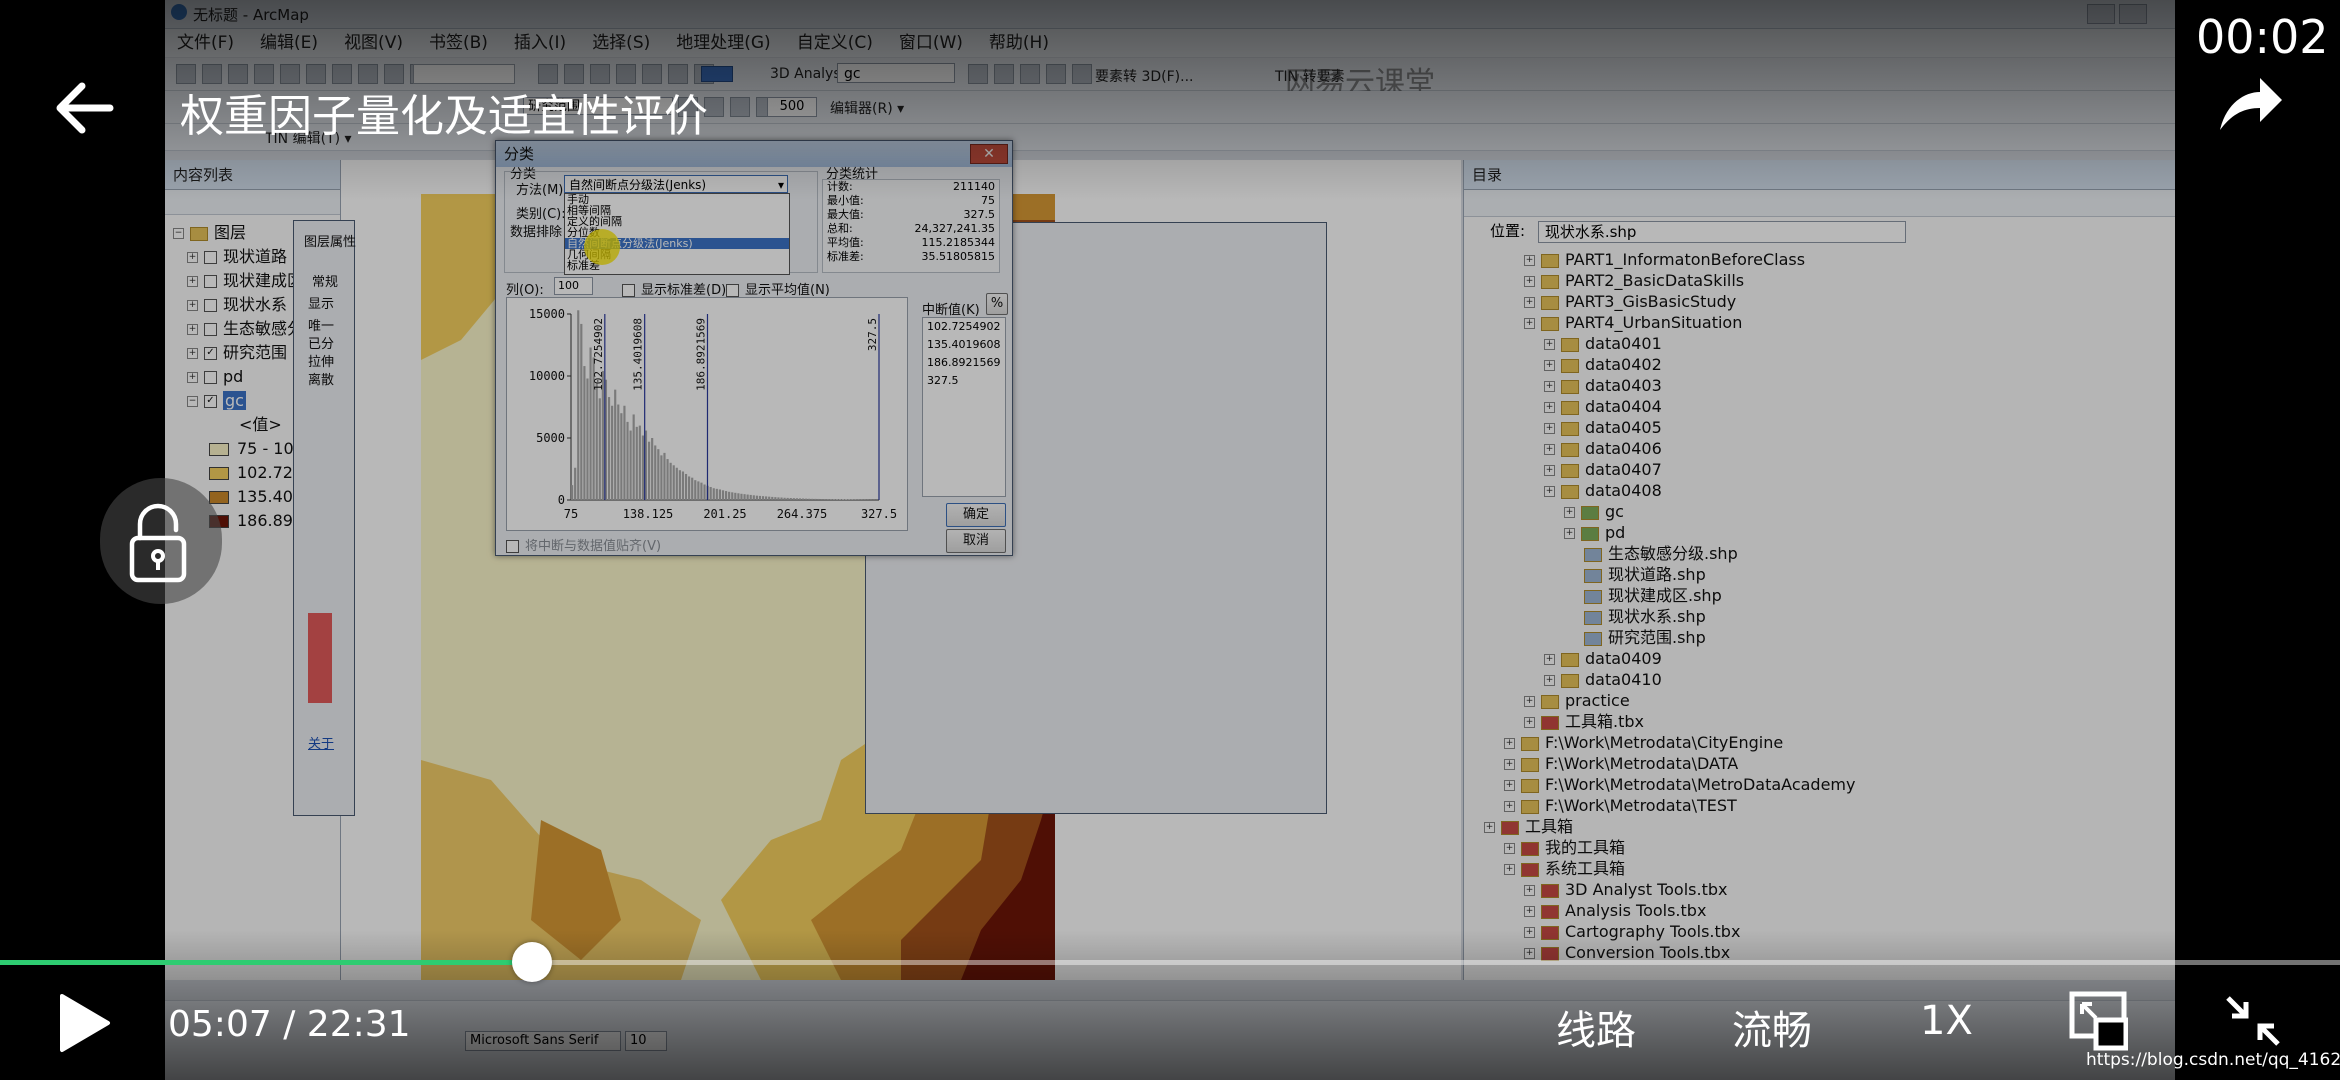 This screenshot has height=1080, width=2340. What do you see at coordinates (321, 360) in the screenshot?
I see `renderer-item: 拉伸` at bounding box center [321, 360].